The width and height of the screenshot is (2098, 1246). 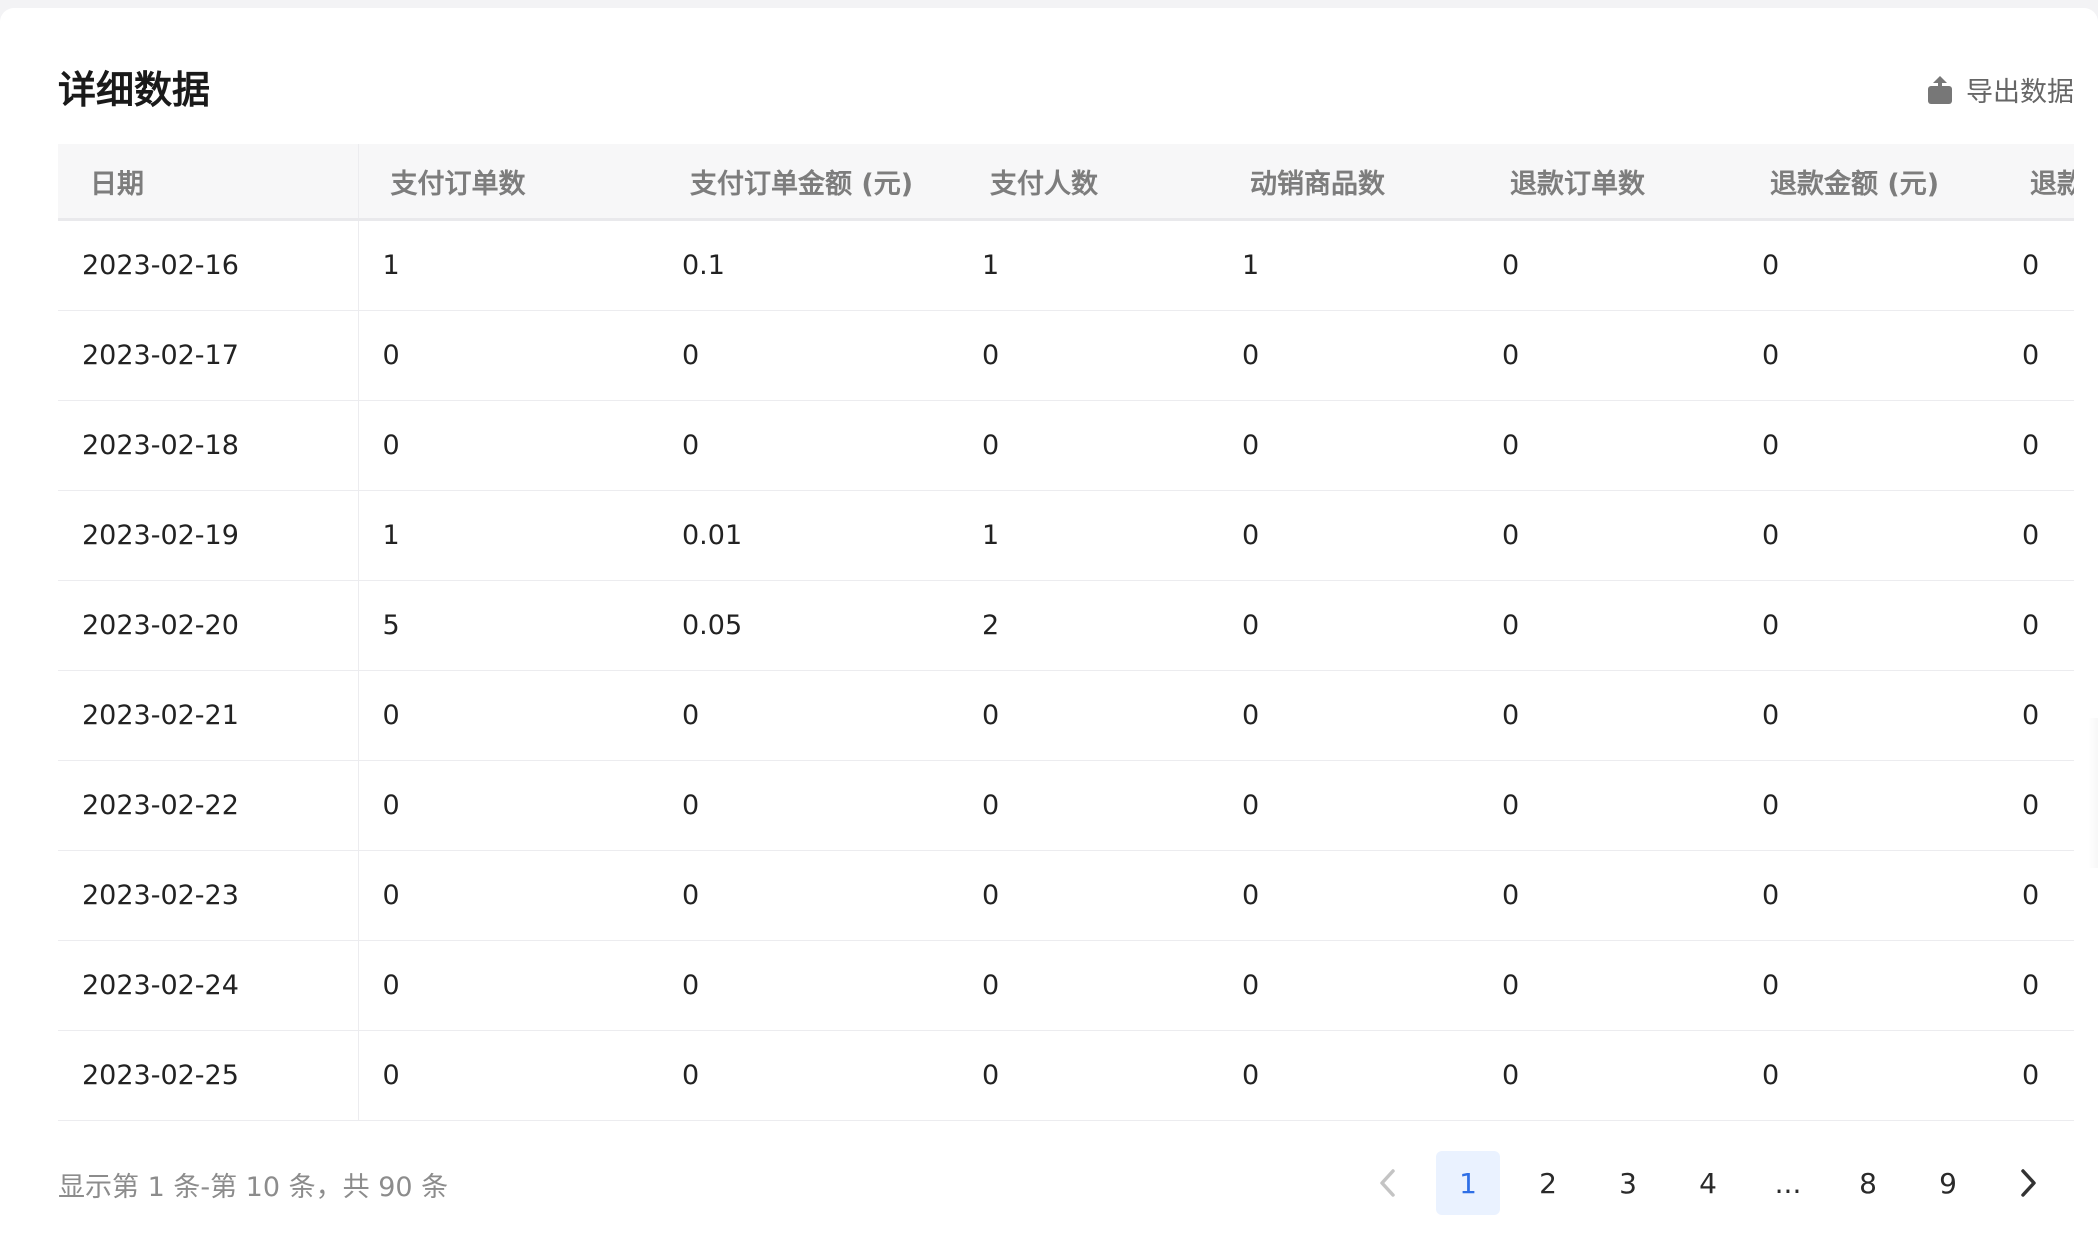 I want to click on table-row: 2023-02-16 1 0.1 1 1 0 0 0, so click(x=1066, y=265).